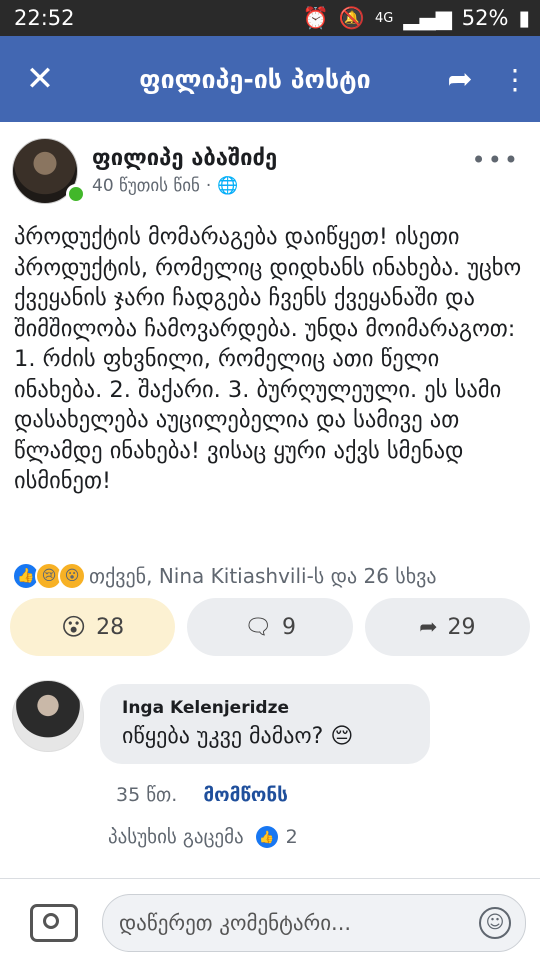  I want to click on like-icon: 👍, so click(266, 837).